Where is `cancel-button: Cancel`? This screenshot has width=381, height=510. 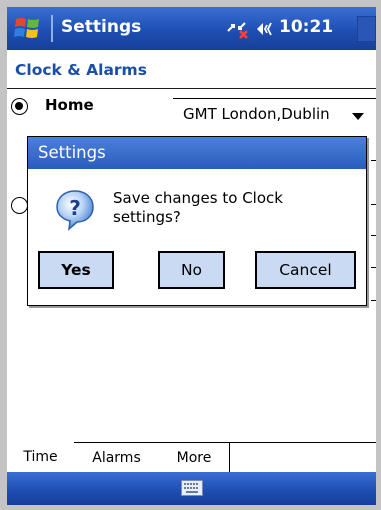 cancel-button: Cancel is located at coordinates (305, 270).